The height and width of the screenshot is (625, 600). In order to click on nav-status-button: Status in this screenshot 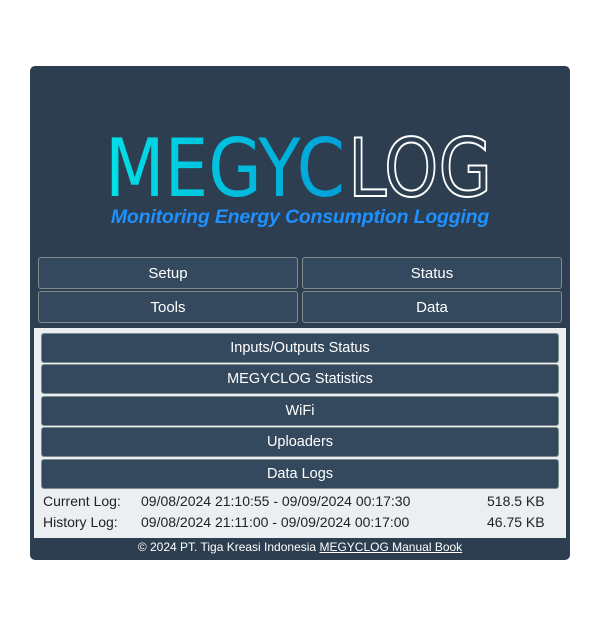, I will do `click(432, 273)`.